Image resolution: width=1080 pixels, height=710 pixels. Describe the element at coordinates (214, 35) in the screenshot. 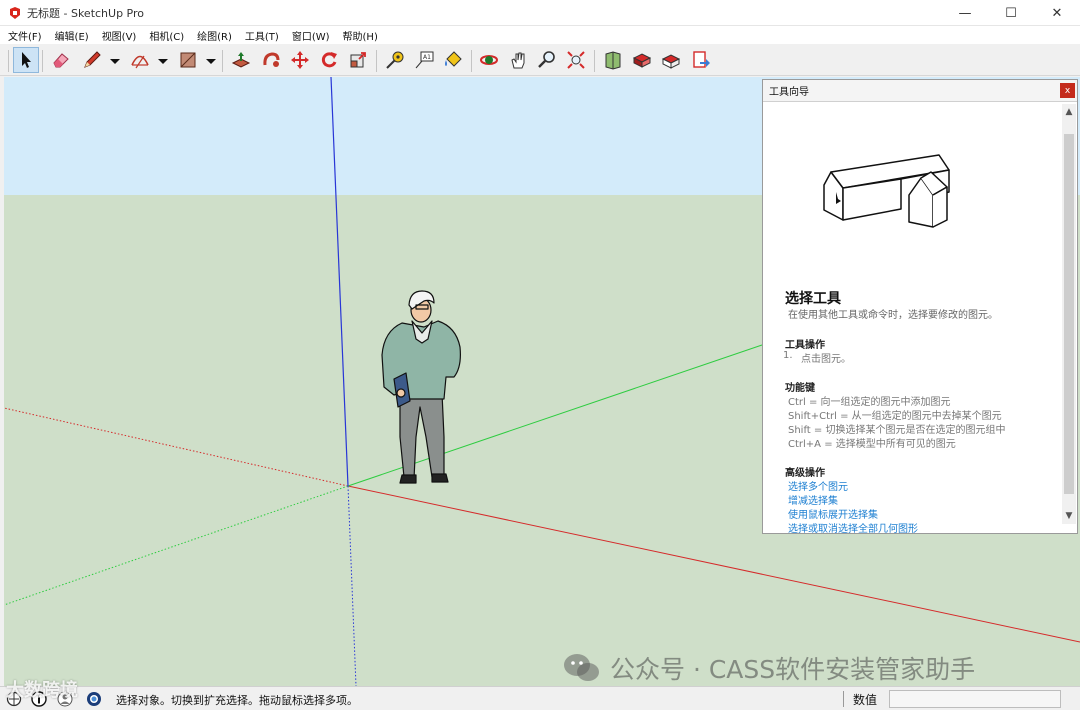

I see `menu-draw: 绘图(R)` at that location.